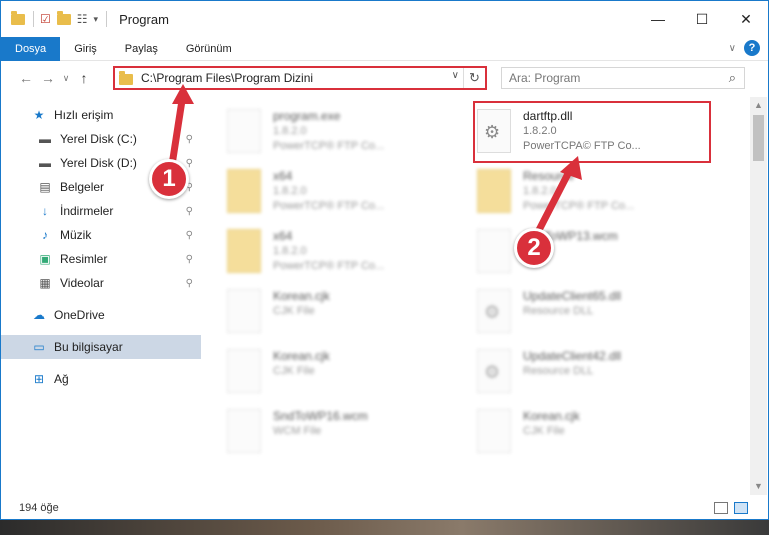 This screenshot has height=535, width=769. I want to click on tab-paylas: Paylaş, so click(141, 49).